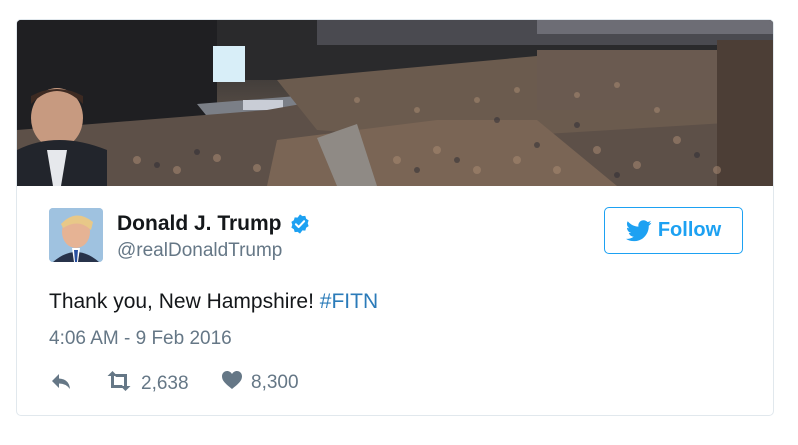  I want to click on author-display-name: Donald J. Trump, so click(199, 224).